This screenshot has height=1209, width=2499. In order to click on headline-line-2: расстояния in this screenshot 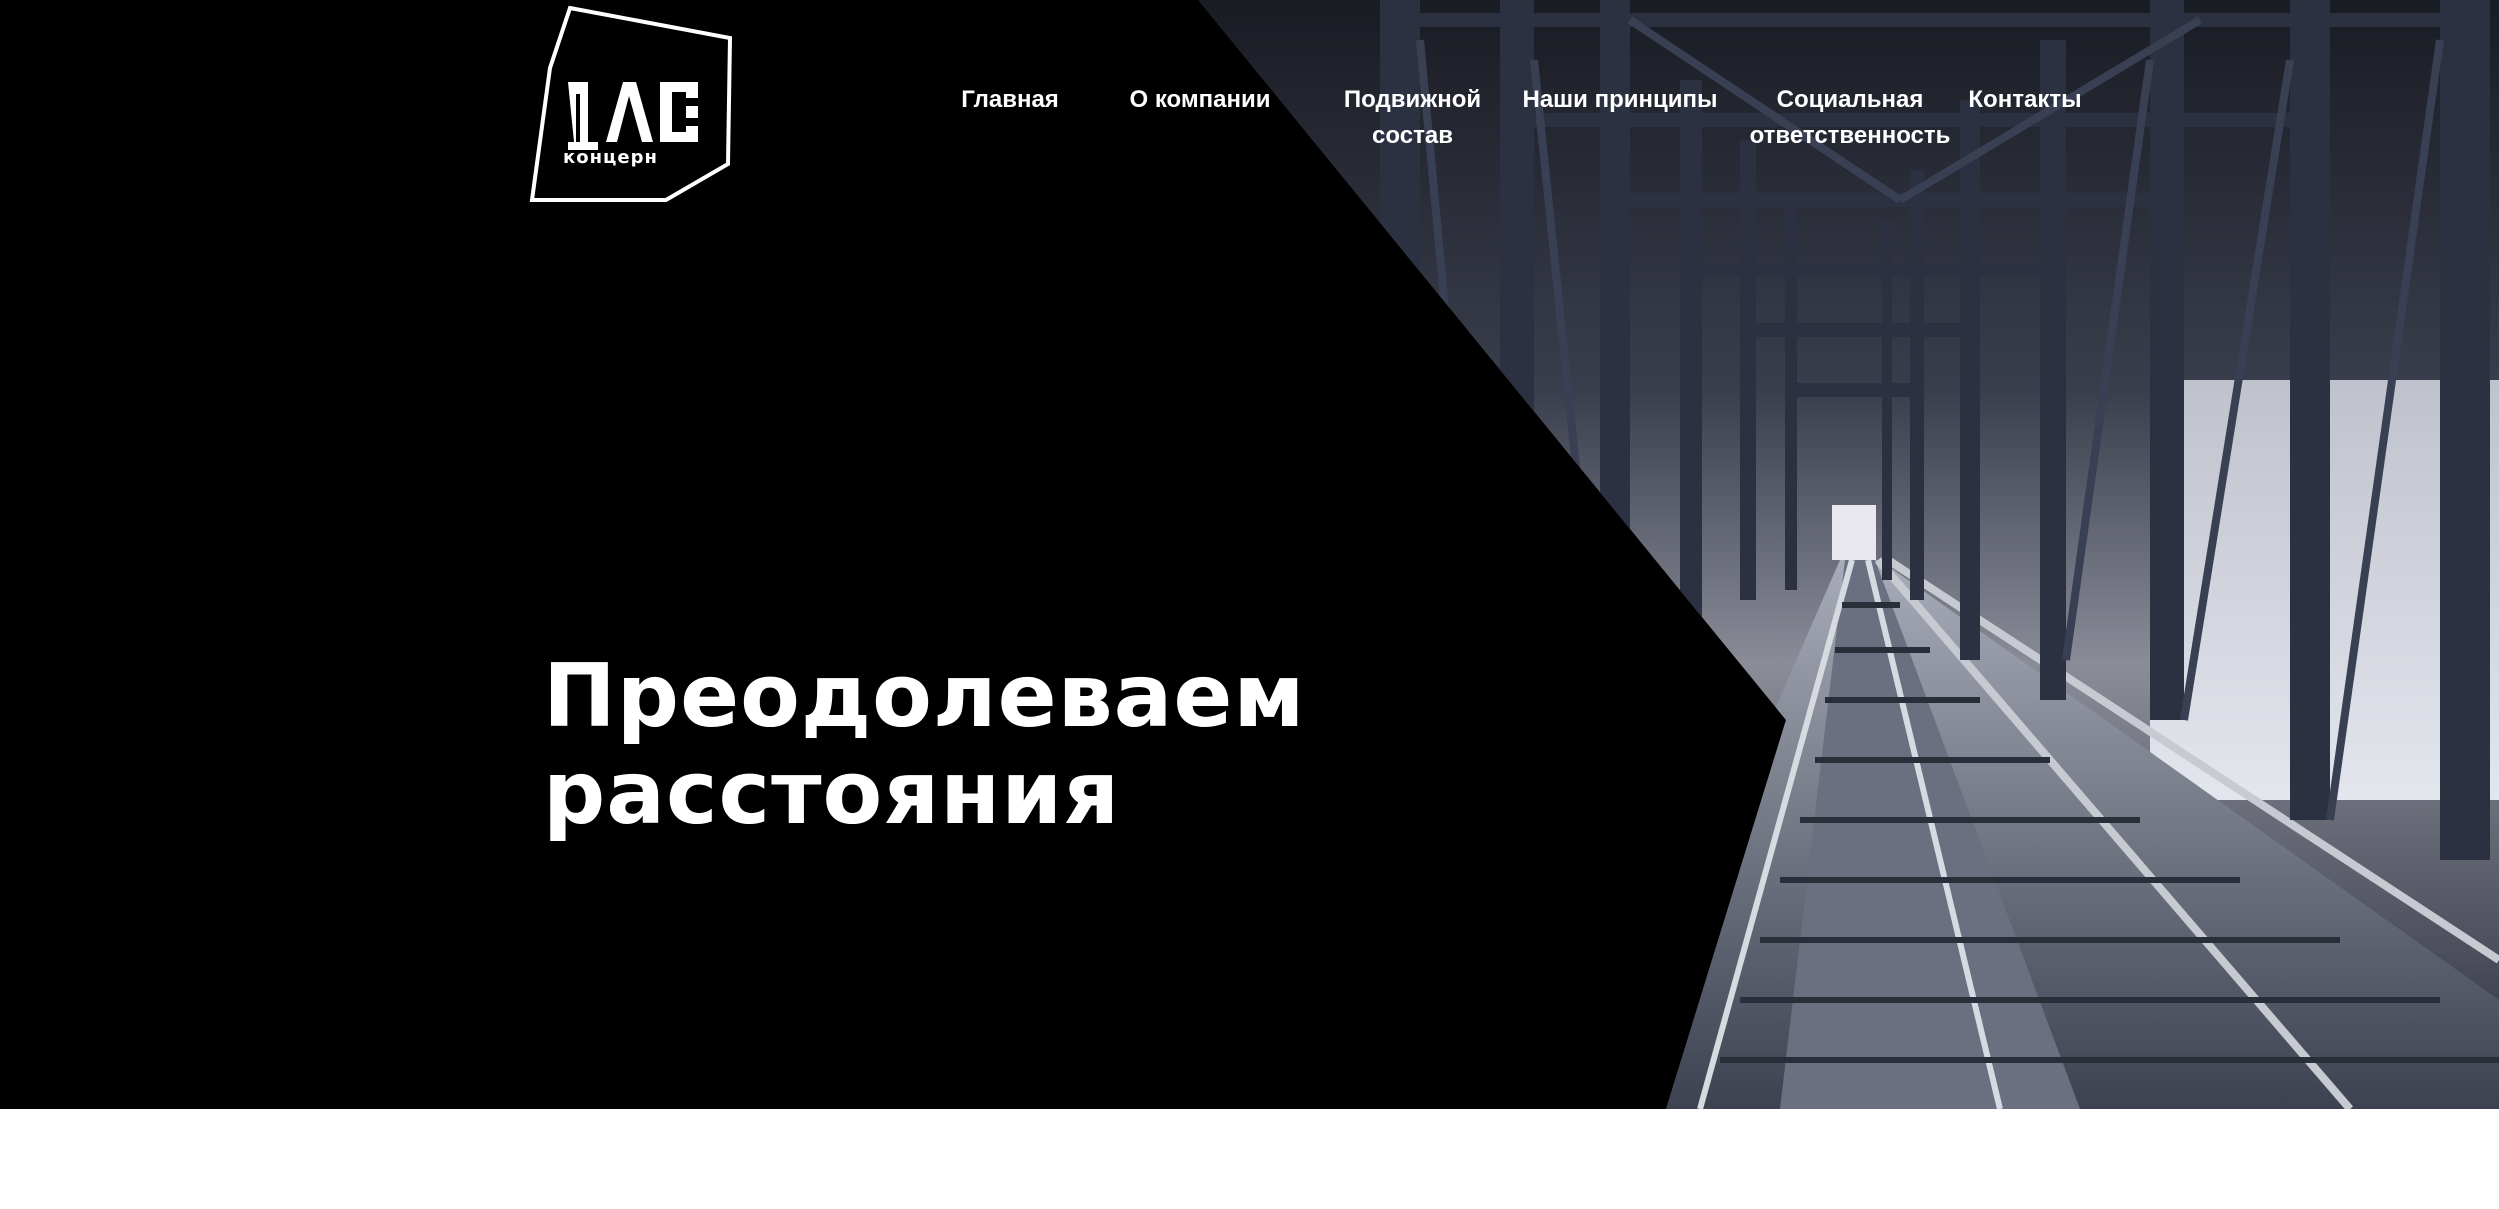, I will do `click(832, 793)`.